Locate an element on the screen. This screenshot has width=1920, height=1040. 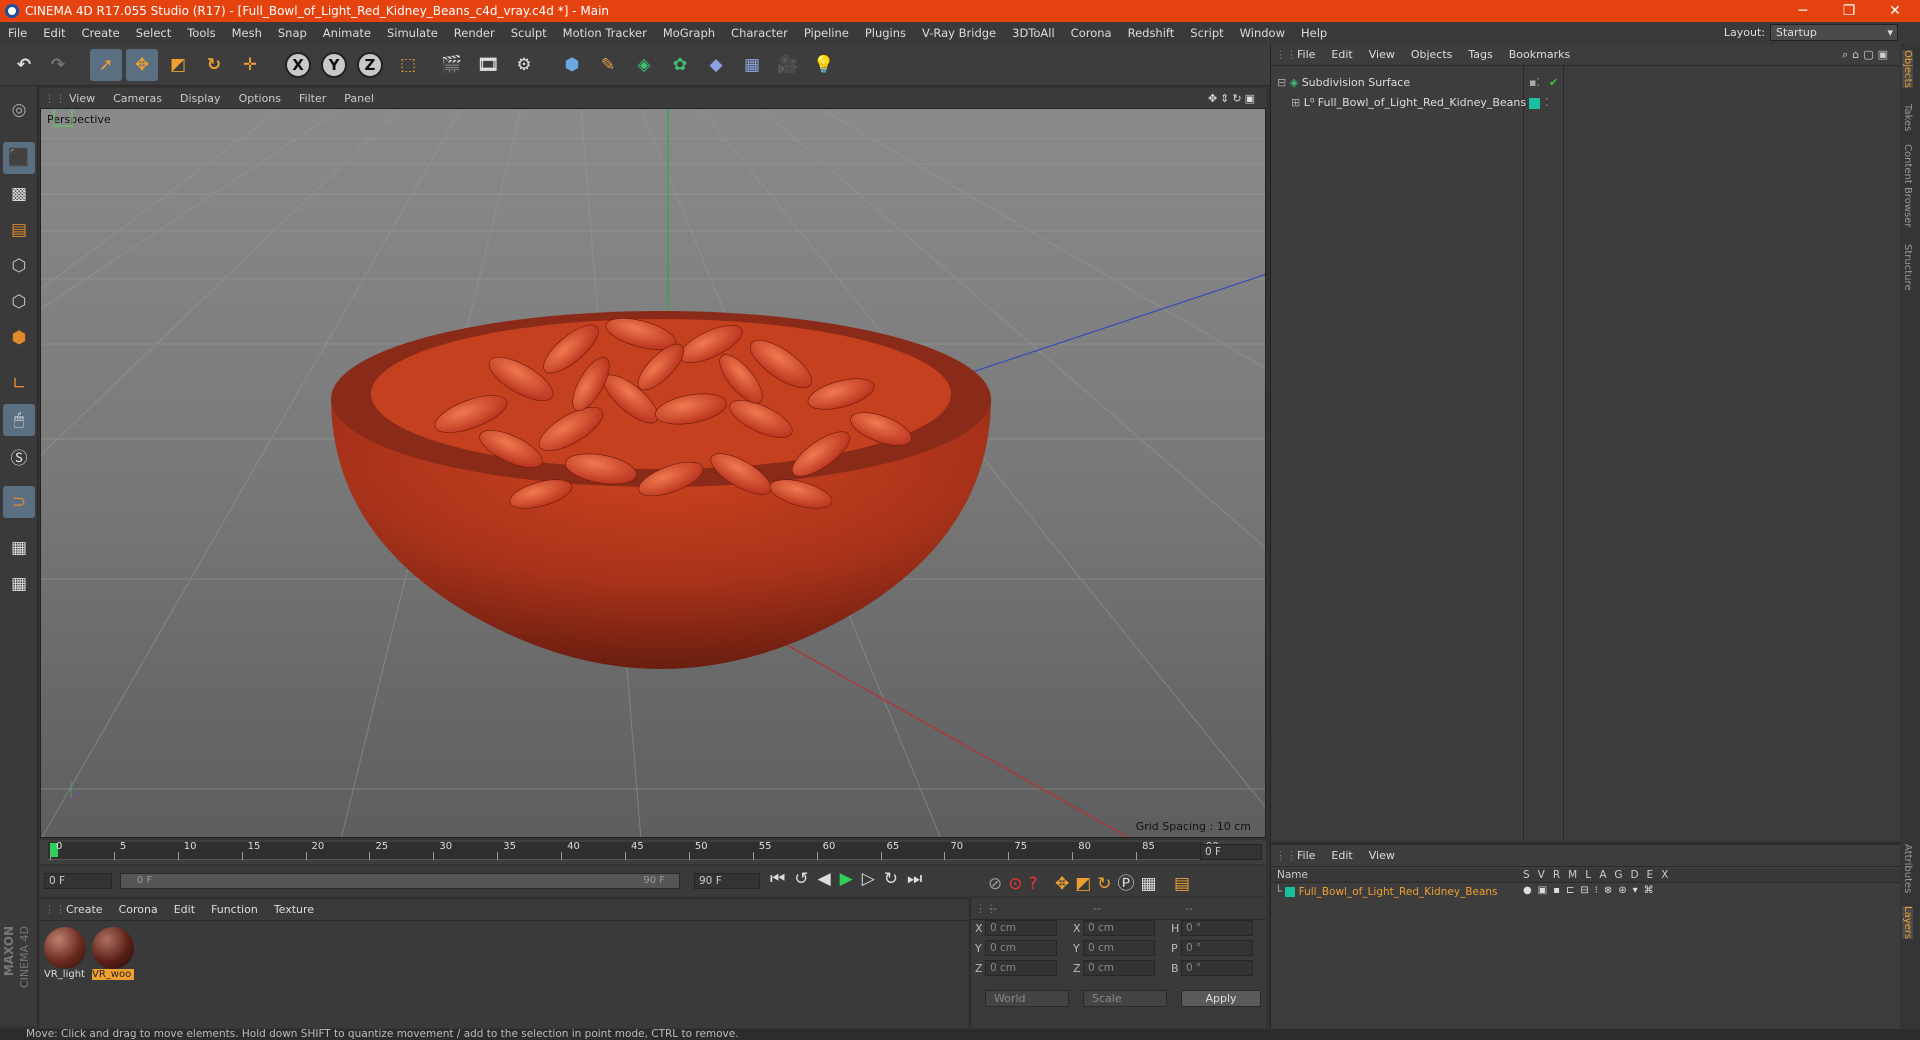
step-forward-icon: ▷ is located at coordinates (873, 879).